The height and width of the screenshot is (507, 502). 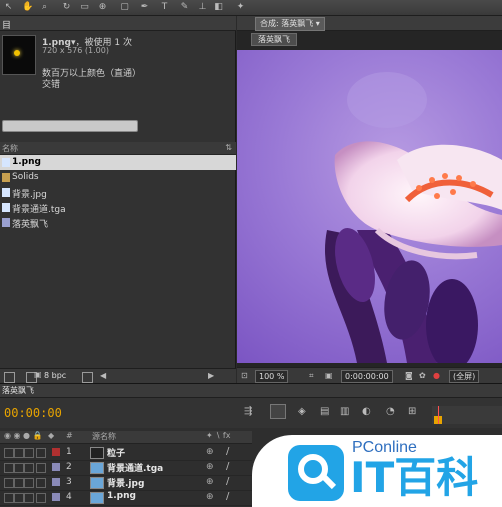 I want to click on puppet-tool-icon: ✦, so click(x=240, y=7).